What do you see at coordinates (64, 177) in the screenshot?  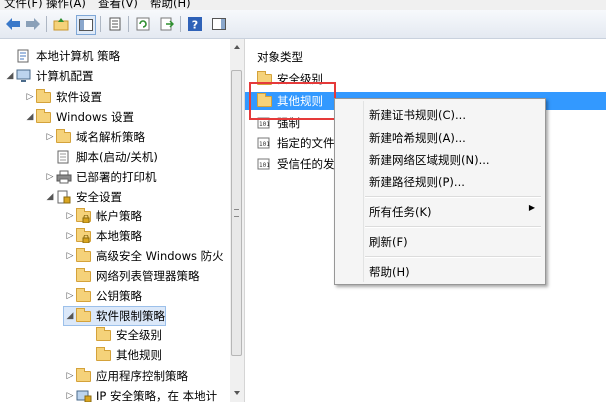 I see `printer-icon` at bounding box center [64, 177].